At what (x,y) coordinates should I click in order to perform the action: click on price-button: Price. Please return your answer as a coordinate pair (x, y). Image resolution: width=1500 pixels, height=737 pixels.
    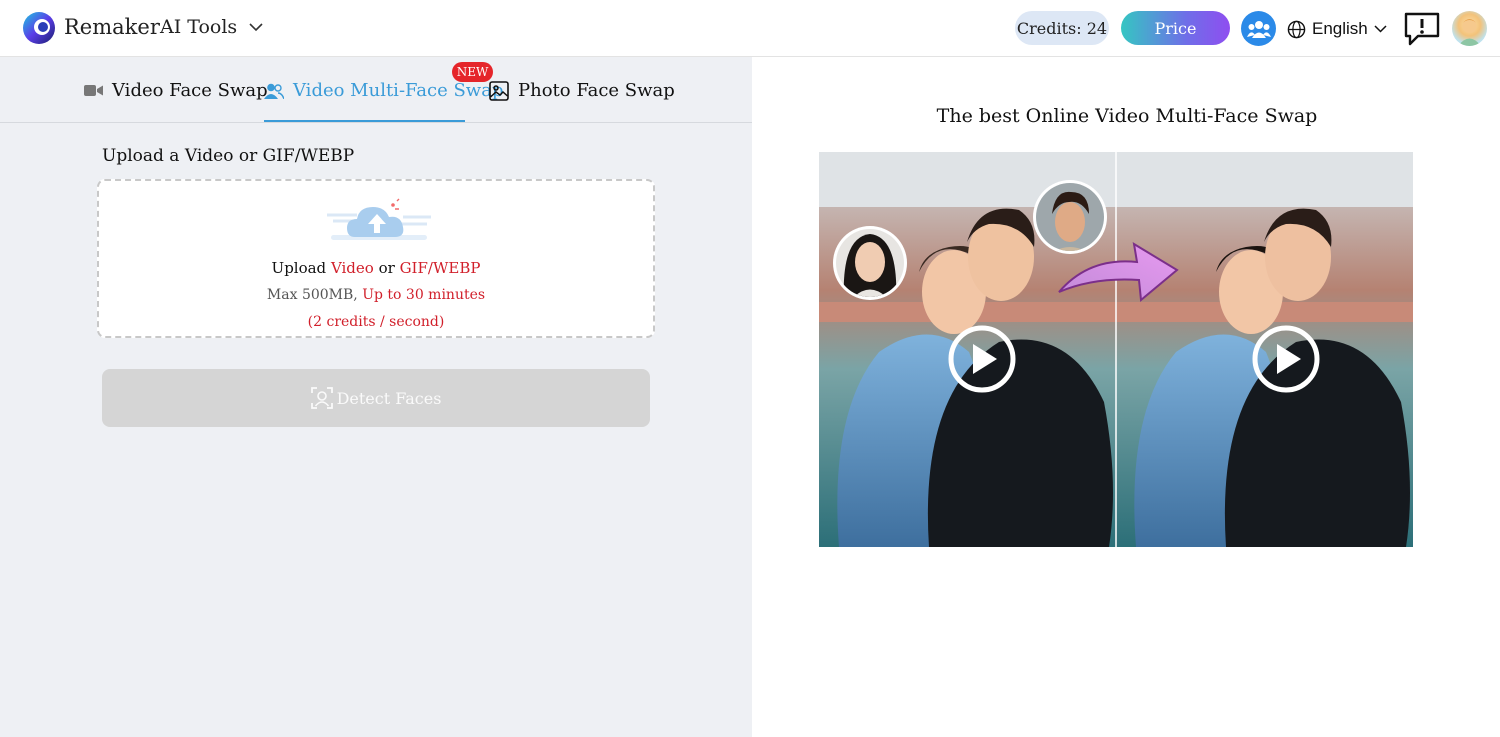
    Looking at the image, I should click on (1175, 28).